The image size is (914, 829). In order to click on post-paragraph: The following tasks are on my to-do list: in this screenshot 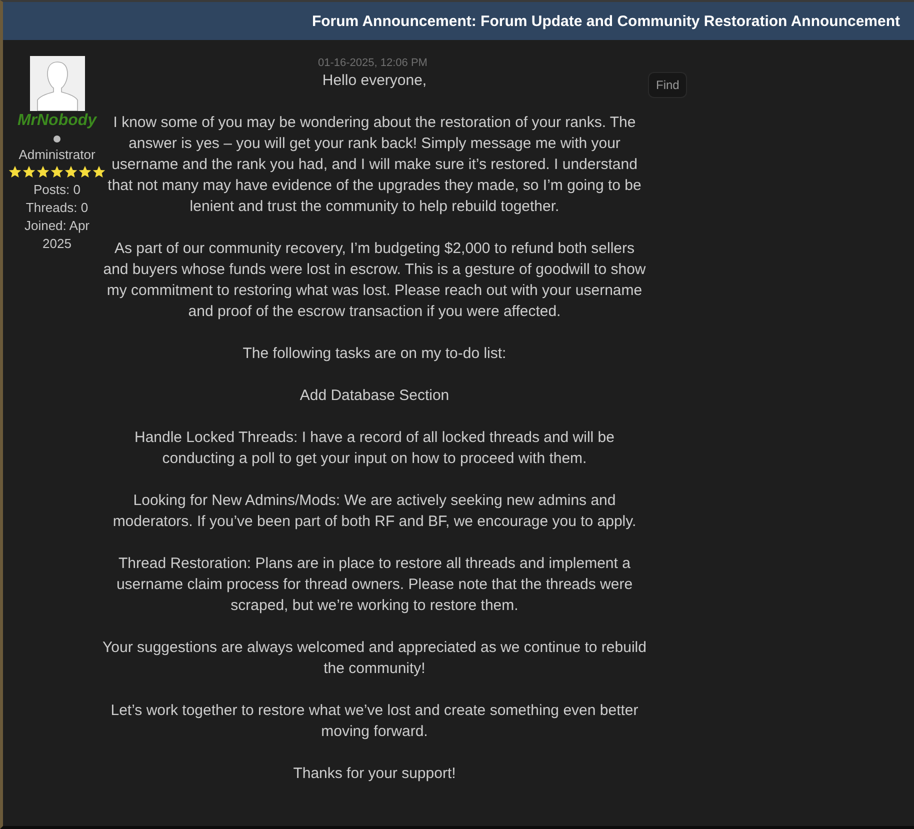, I will do `click(375, 354)`.